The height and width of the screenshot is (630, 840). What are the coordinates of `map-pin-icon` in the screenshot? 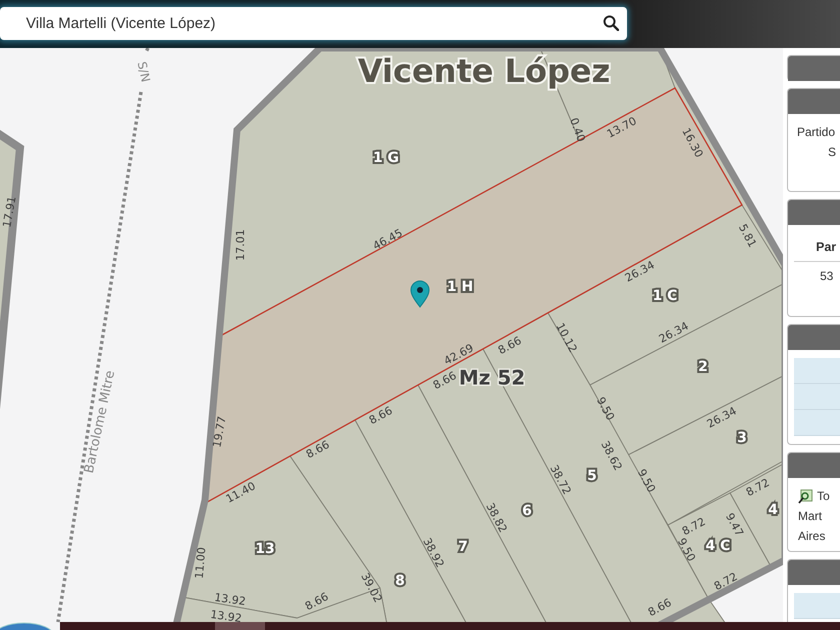 It's located at (420, 294).